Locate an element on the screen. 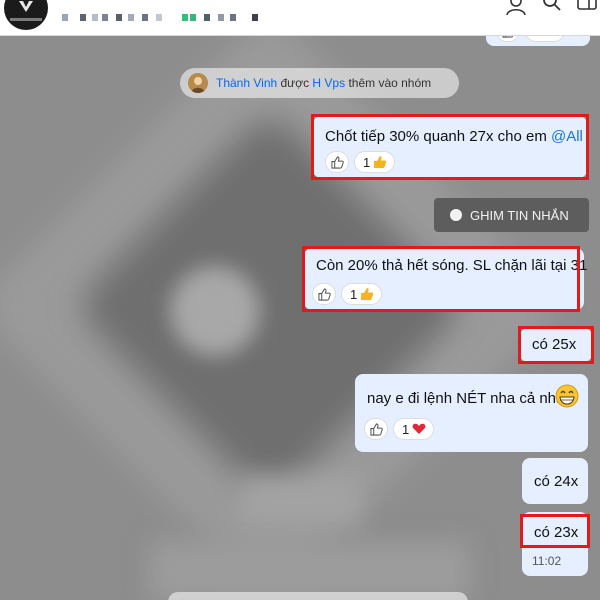 The image size is (600, 600). pin-icon is located at coordinates (456, 215).